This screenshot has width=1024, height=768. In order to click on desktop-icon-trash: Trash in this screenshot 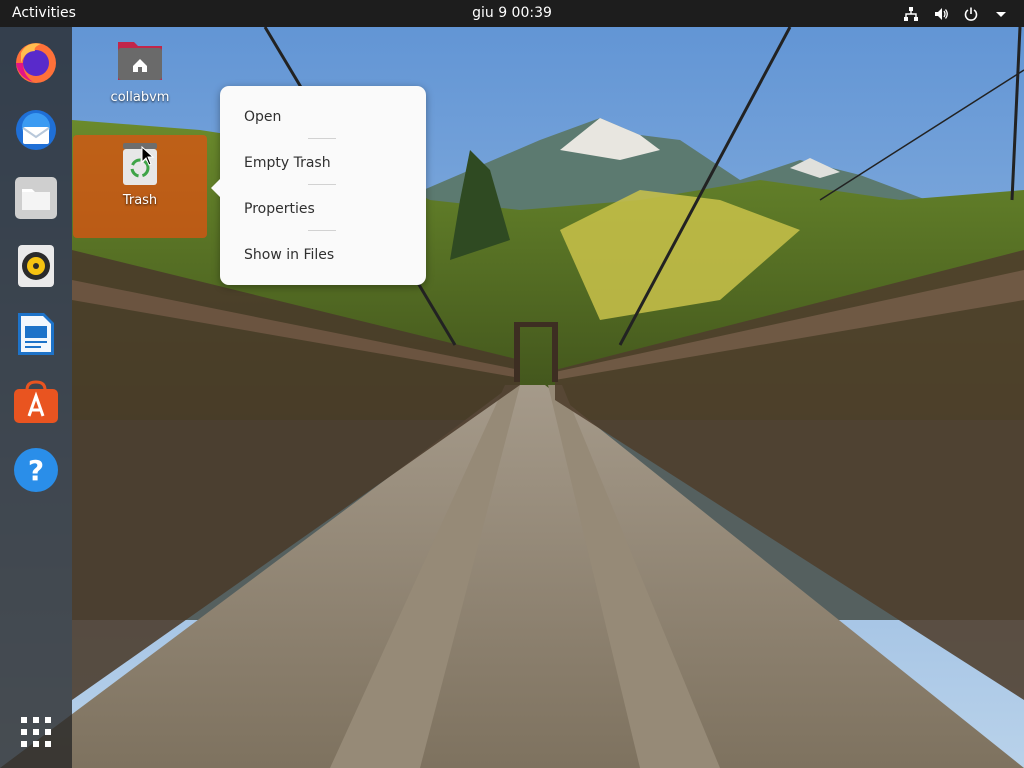, I will do `click(140, 186)`.